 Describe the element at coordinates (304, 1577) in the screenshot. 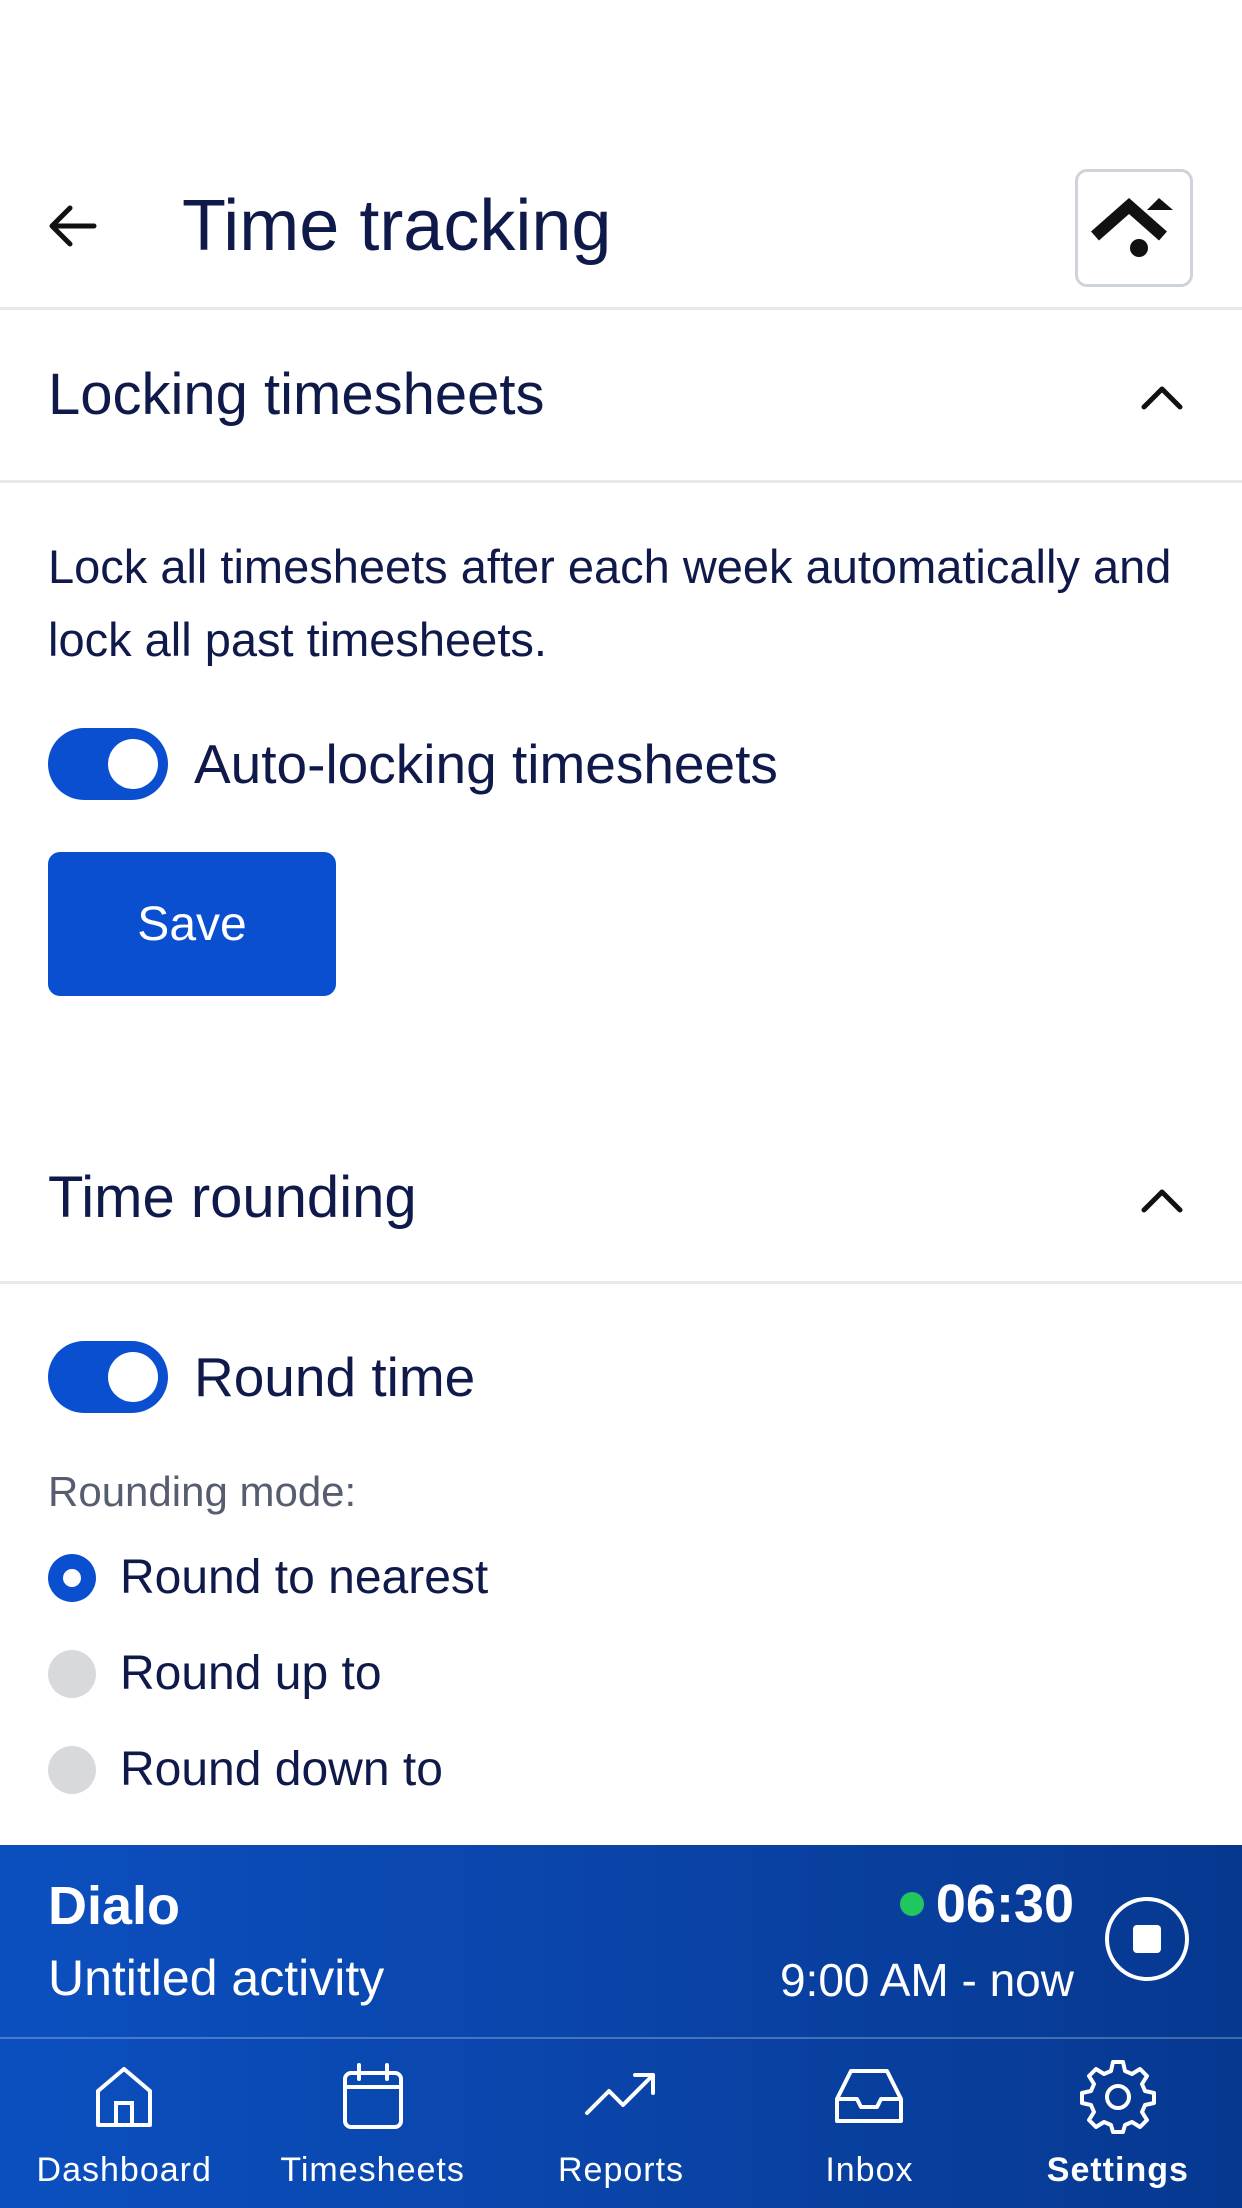

I see `radio-label: Round to nearest` at that location.